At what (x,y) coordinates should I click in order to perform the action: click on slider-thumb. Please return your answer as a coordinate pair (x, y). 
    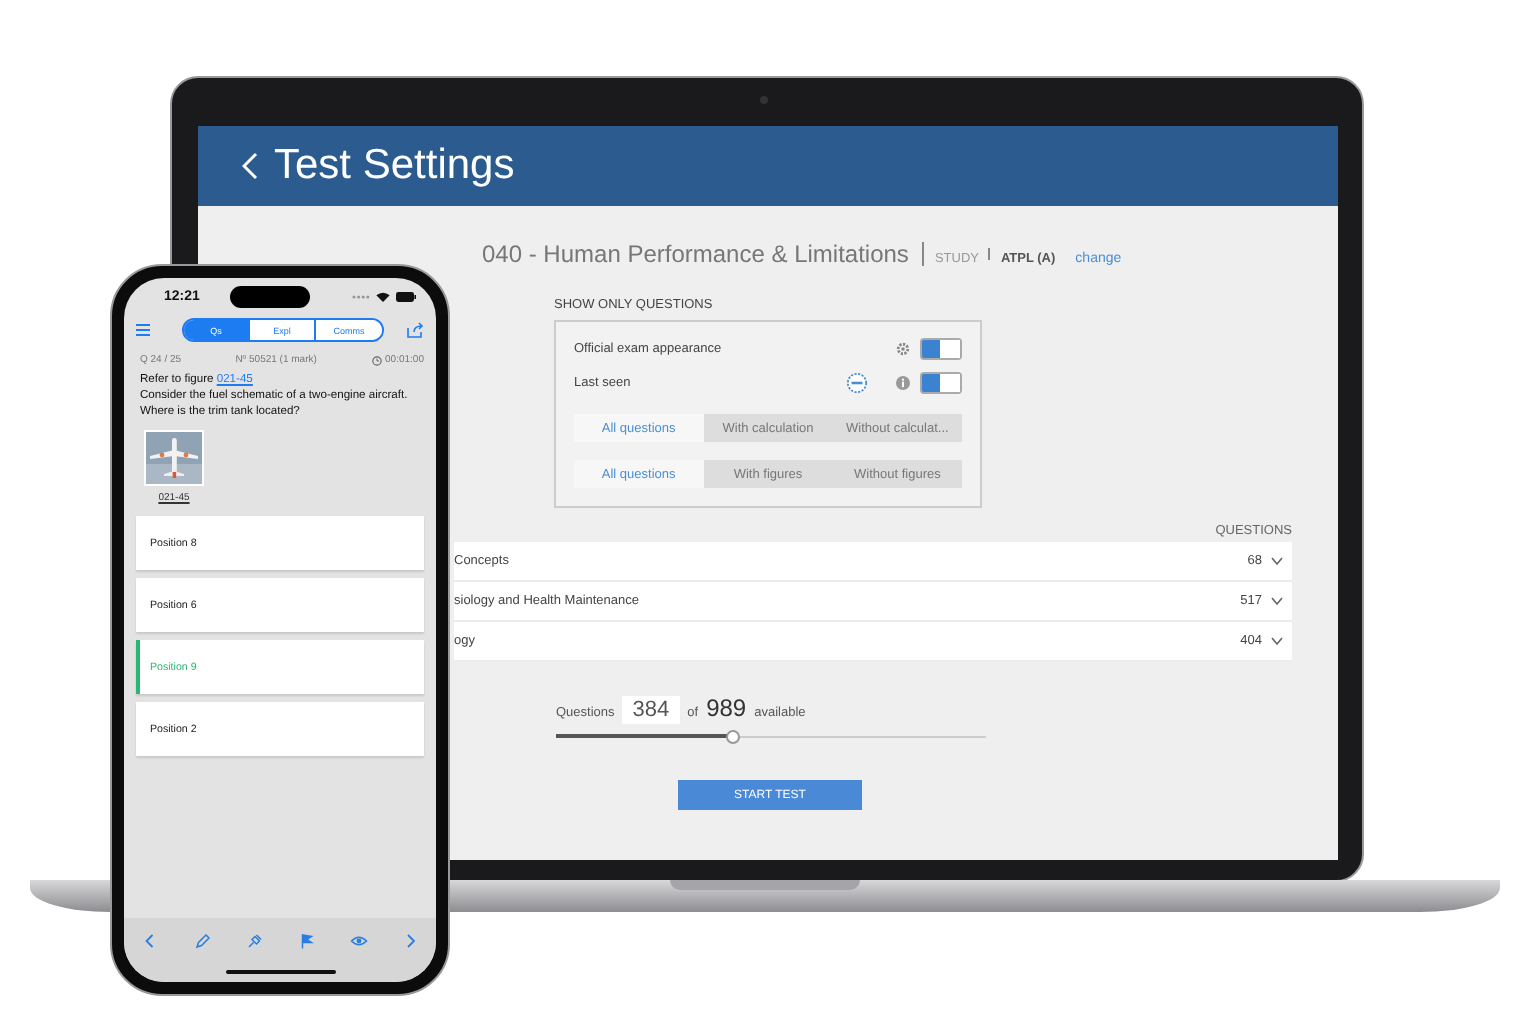
    Looking at the image, I should click on (733, 737).